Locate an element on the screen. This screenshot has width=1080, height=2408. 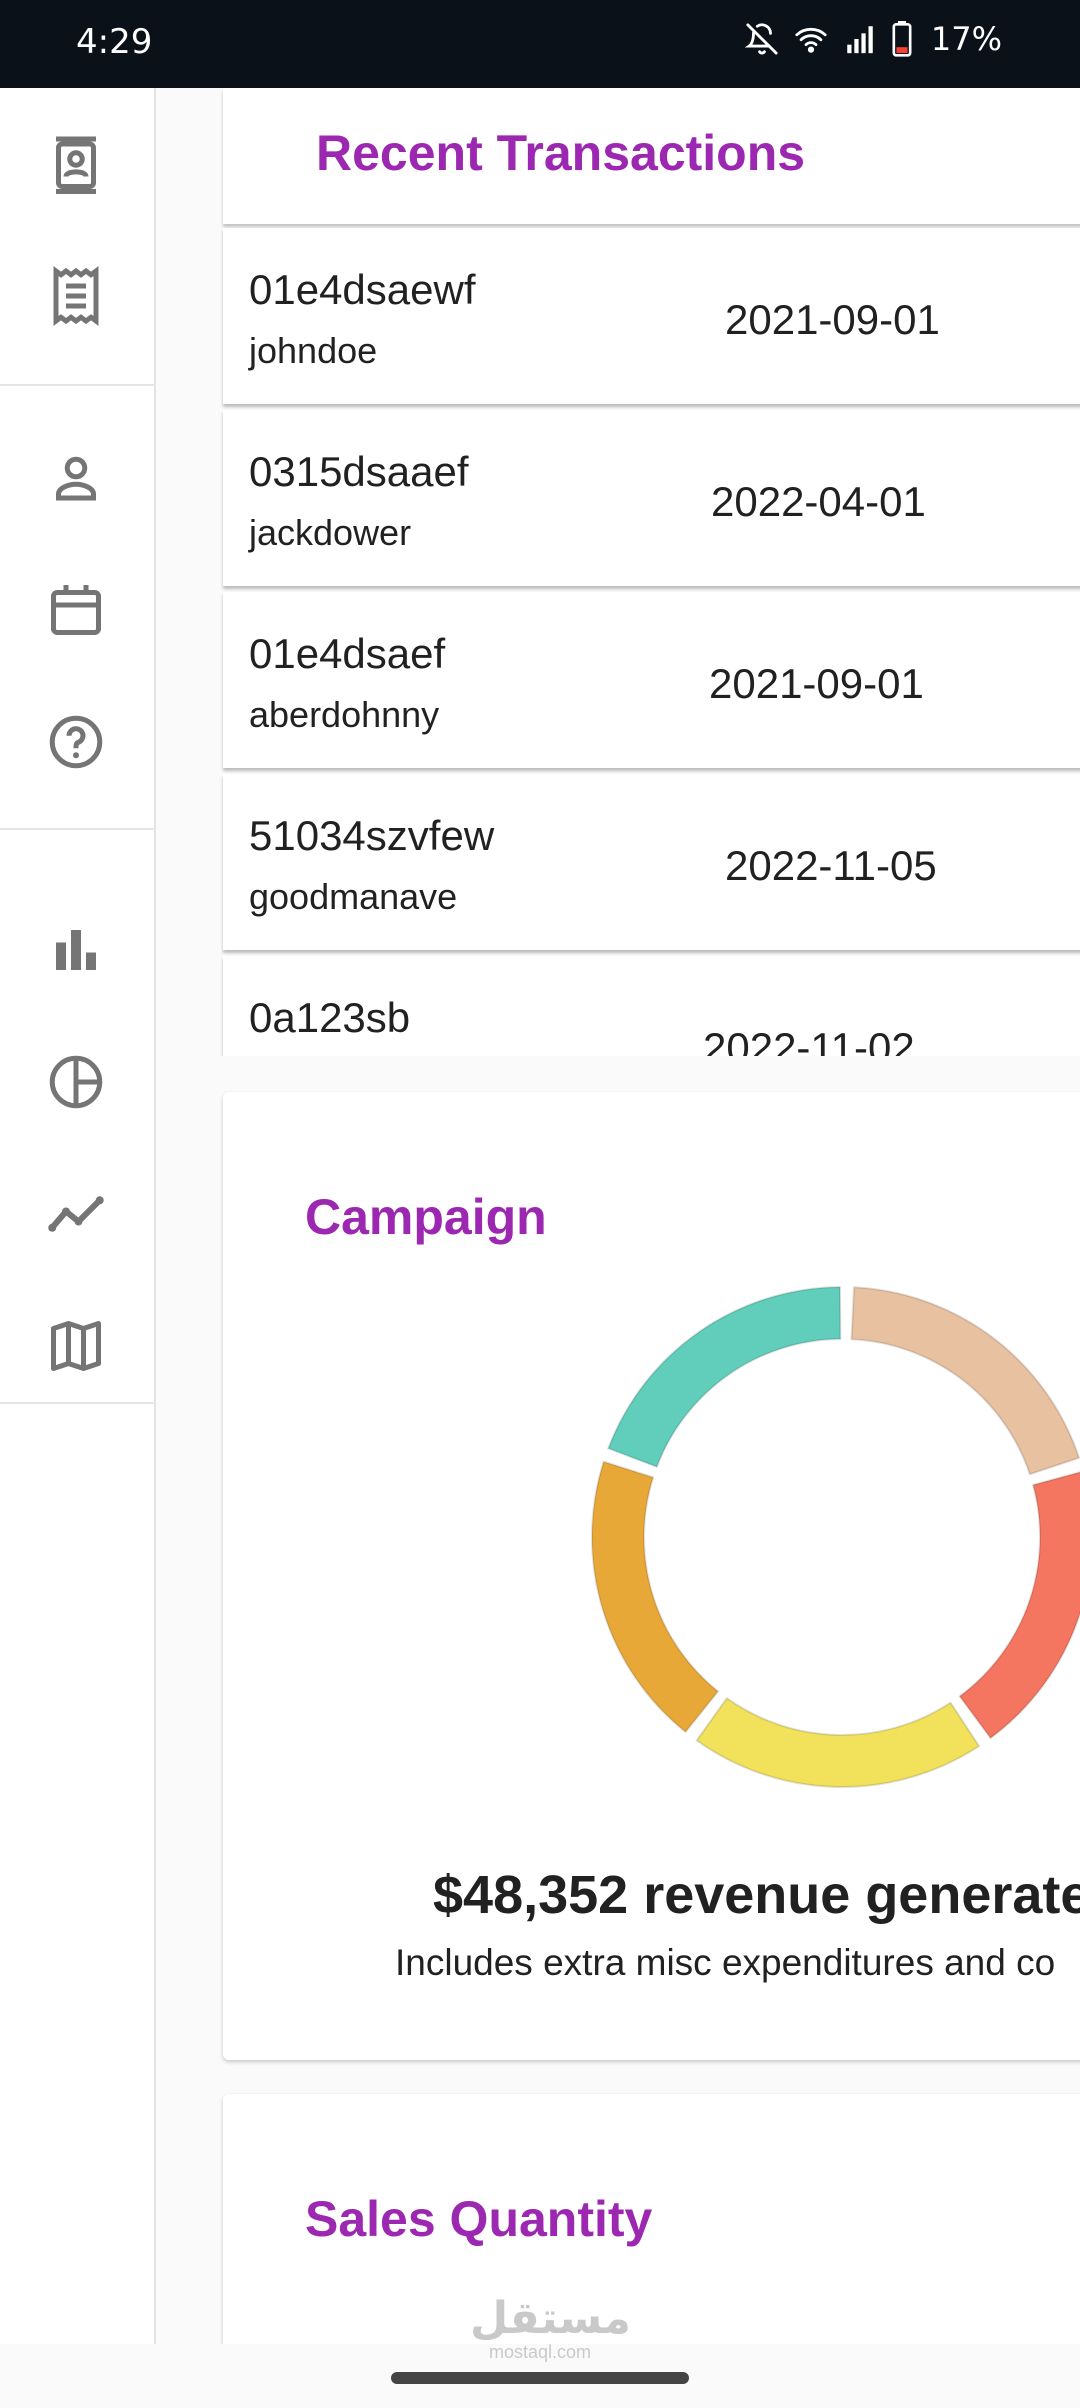
status-time: 4:29 is located at coordinates (114, 42).